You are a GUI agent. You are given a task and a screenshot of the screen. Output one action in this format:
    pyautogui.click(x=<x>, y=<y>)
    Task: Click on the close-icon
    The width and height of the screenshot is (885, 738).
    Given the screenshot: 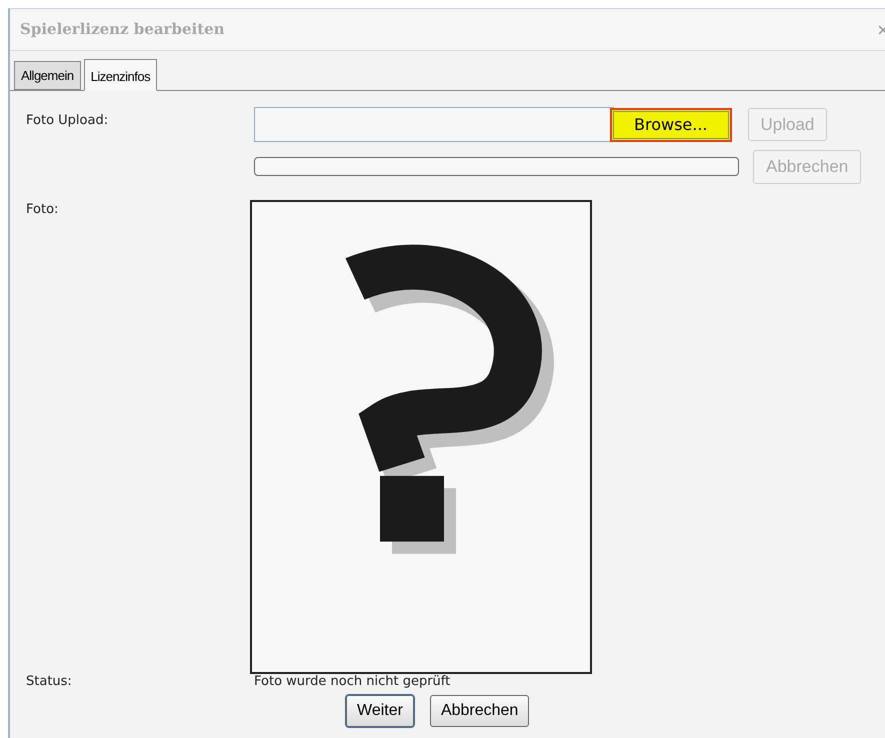 What is the action you would take?
    pyautogui.click(x=882, y=30)
    